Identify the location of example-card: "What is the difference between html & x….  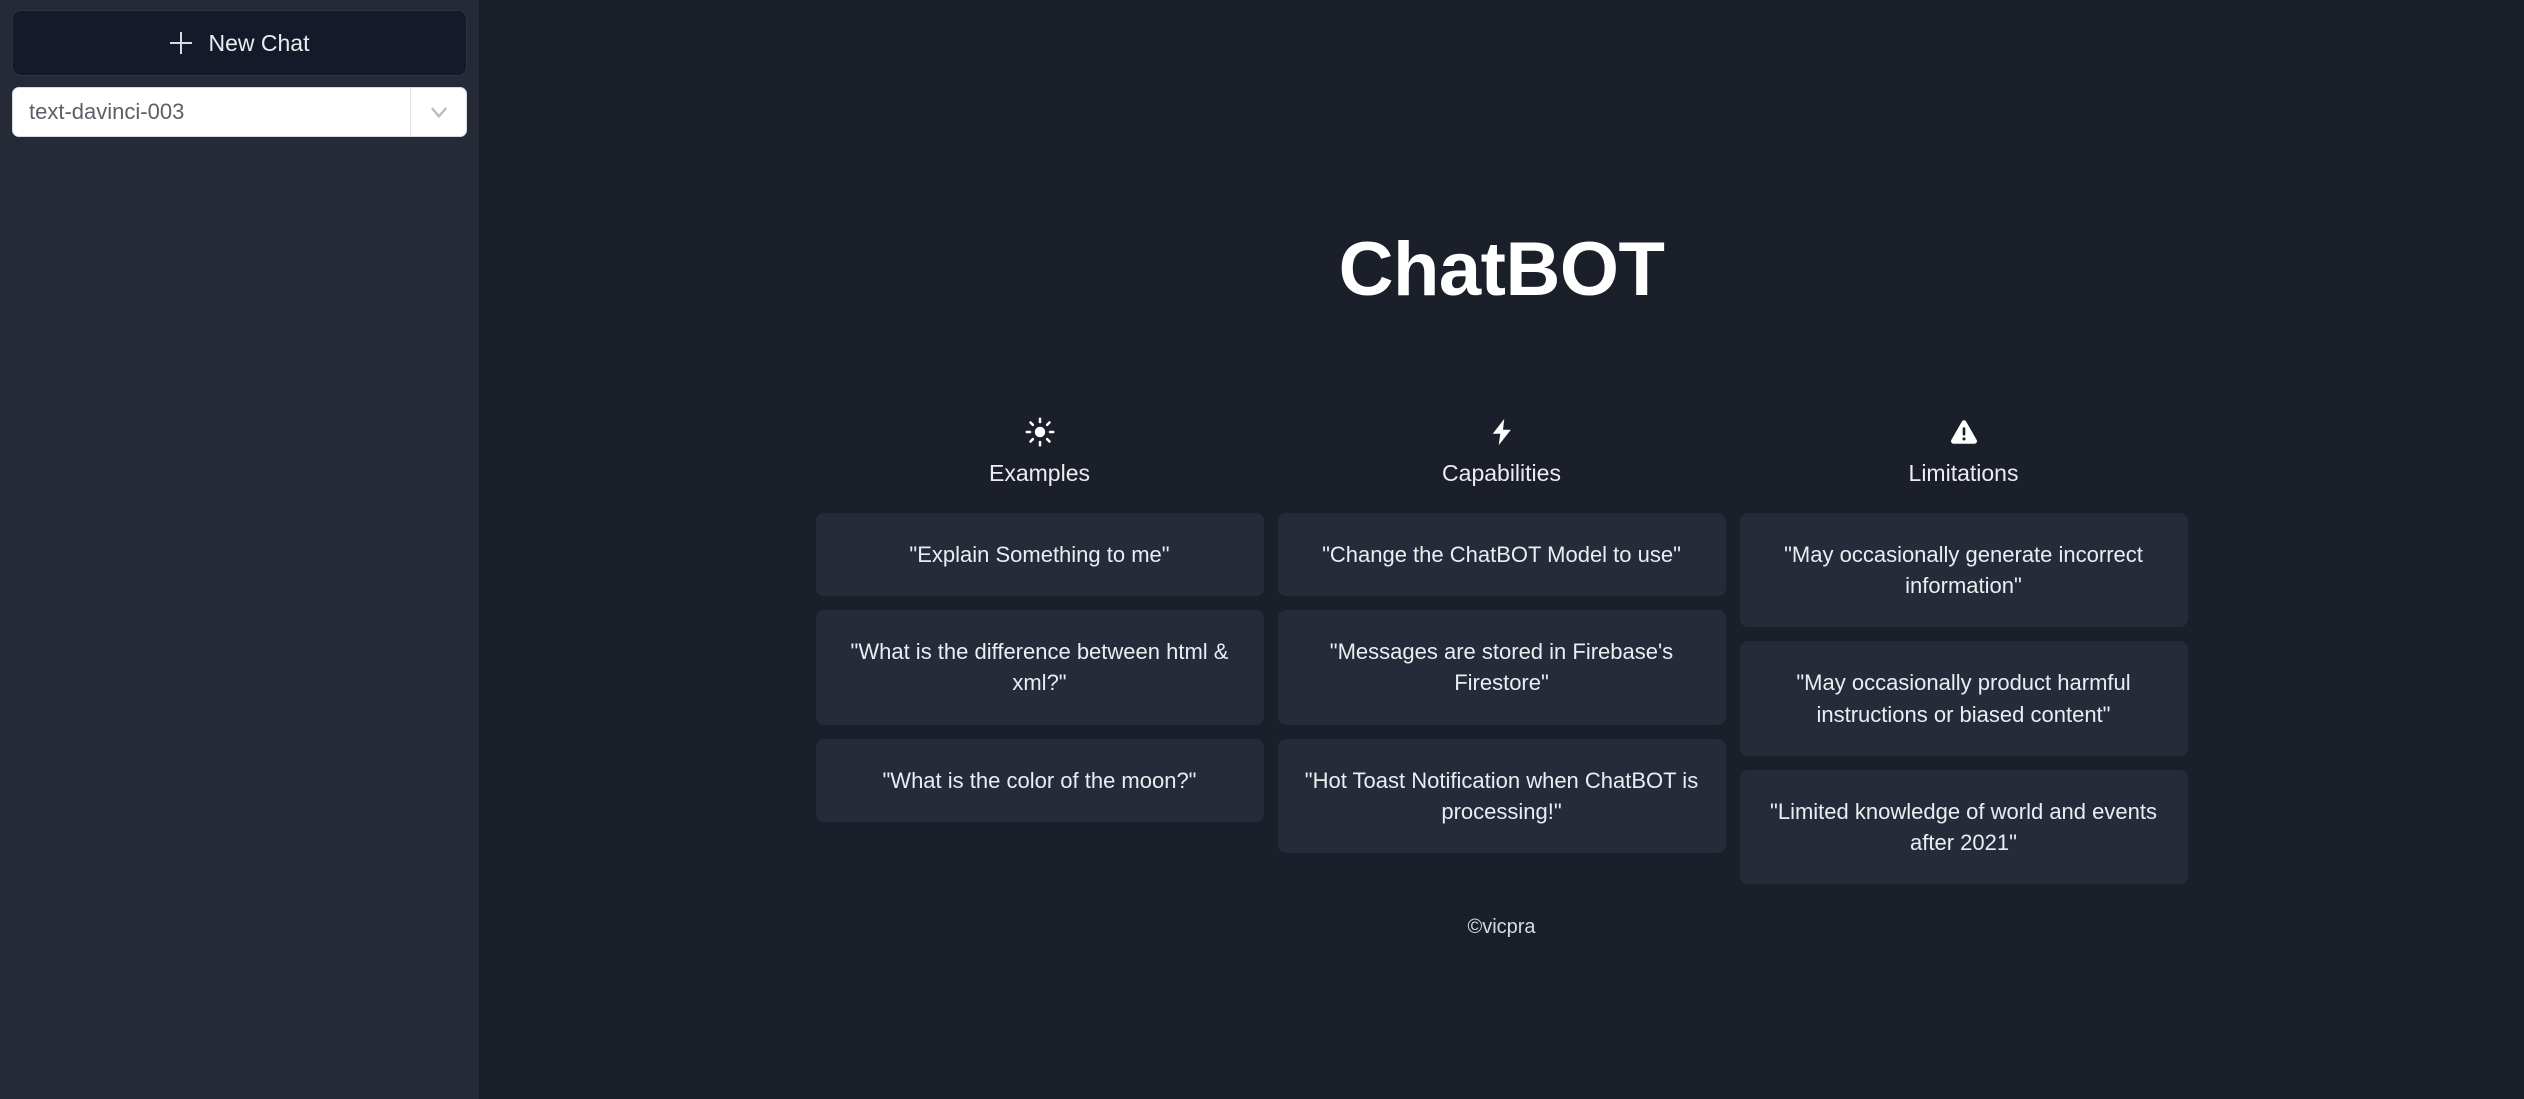
(1039, 667).